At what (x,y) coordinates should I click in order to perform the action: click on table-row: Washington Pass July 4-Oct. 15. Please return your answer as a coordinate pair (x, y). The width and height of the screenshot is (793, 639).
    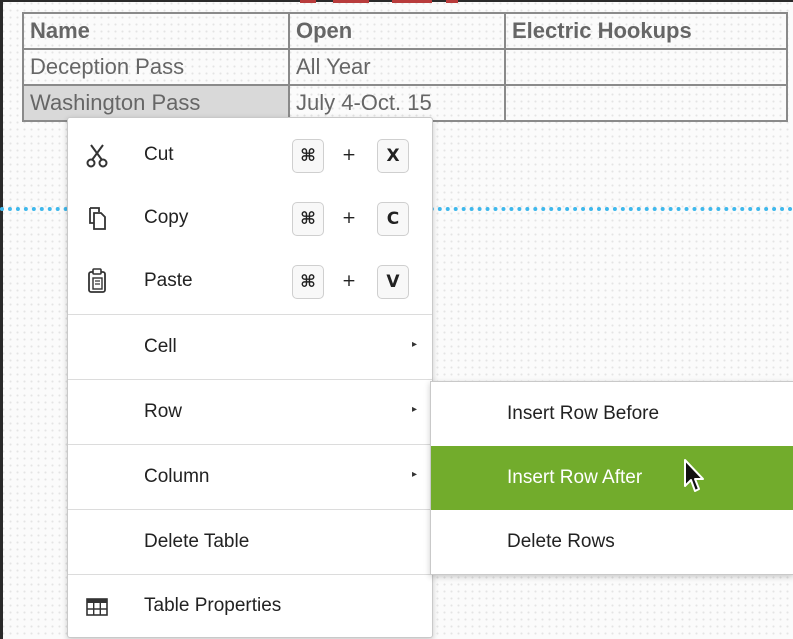
    Looking at the image, I should click on (405, 103).